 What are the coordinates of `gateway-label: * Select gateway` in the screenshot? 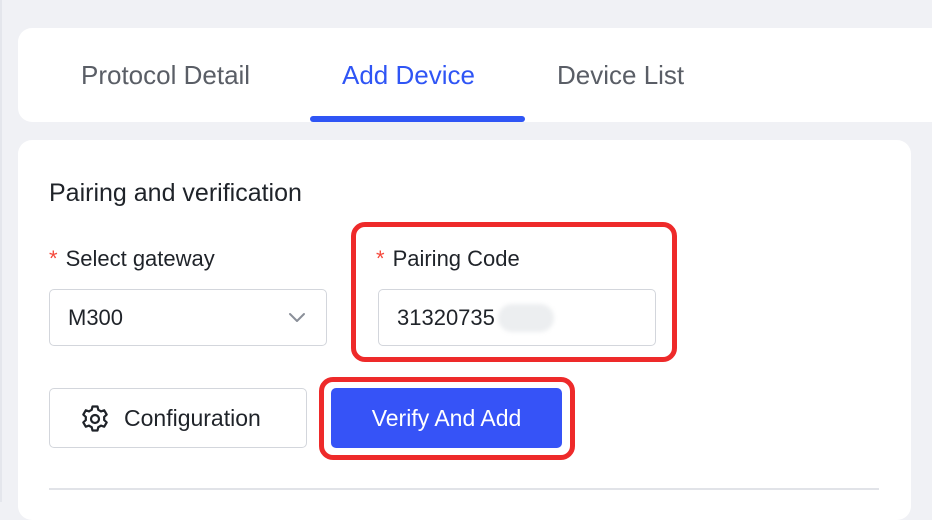 It's located at (132, 259).